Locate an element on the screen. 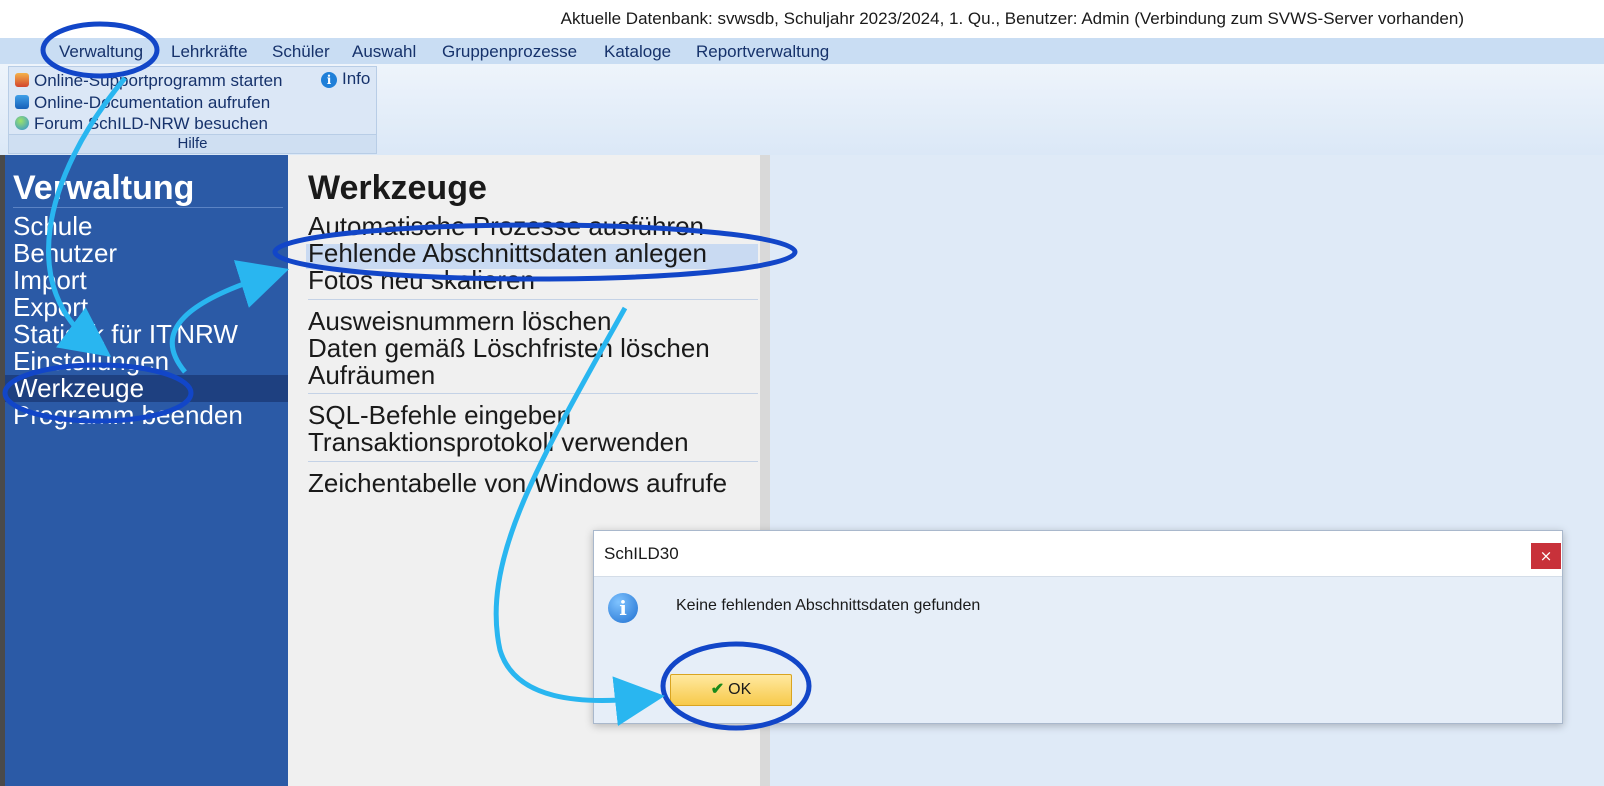  menu-schueler: Schüler is located at coordinates (301, 52).